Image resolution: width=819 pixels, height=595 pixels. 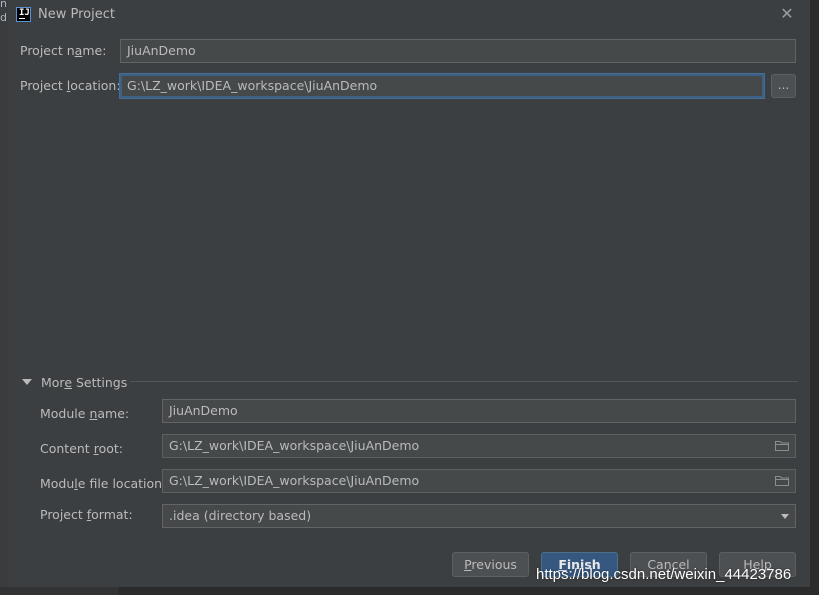 What do you see at coordinates (240, 515) in the screenshot?
I see `project-format-value: .idea (directory based)` at bounding box center [240, 515].